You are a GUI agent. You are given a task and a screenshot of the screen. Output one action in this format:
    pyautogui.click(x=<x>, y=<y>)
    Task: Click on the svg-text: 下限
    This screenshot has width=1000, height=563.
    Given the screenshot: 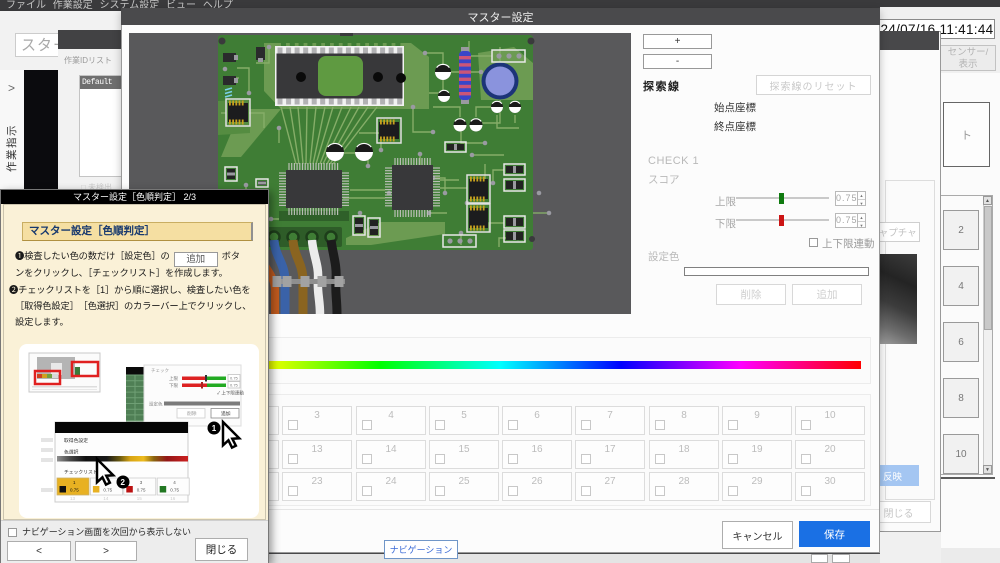 What is the action you would take?
    pyautogui.click(x=173, y=385)
    